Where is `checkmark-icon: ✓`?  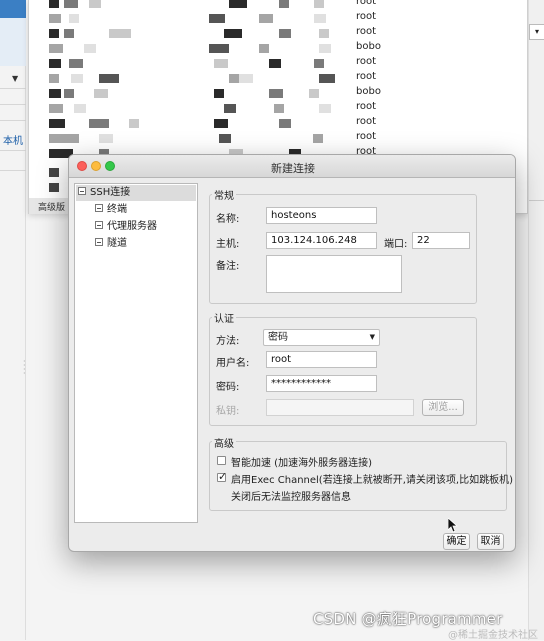
checkmark-icon: ✓ is located at coordinates (223, 476).